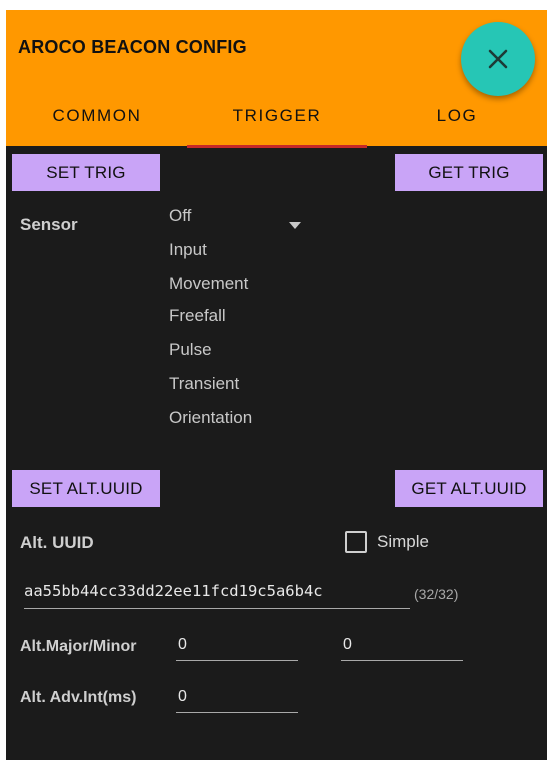 Image resolution: width=555 pixels, height=766 pixels. Describe the element at coordinates (457, 126) in the screenshot. I see `tab-log: LOG` at that location.